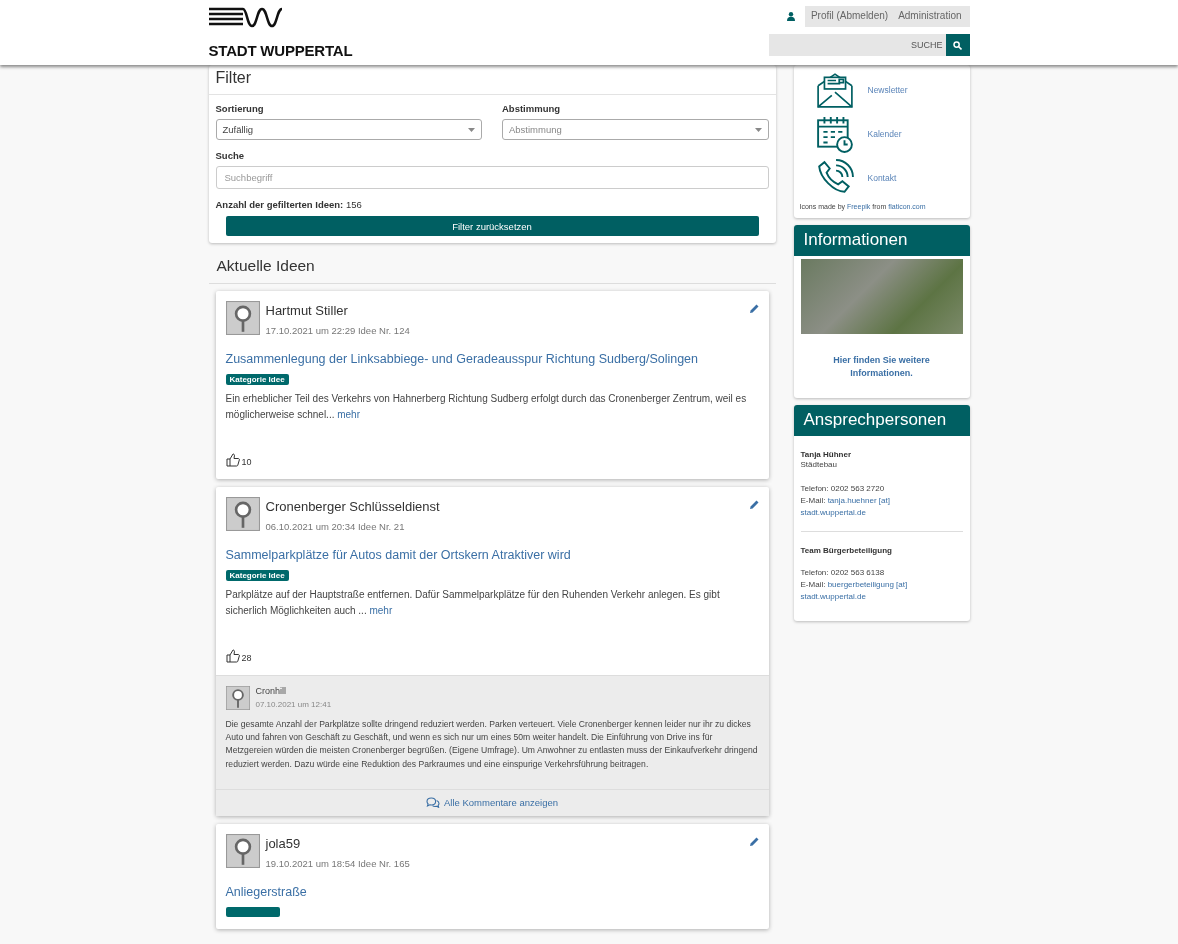 The width and height of the screenshot is (1178, 944). I want to click on sidebar-link: Kalender, so click(884, 134).